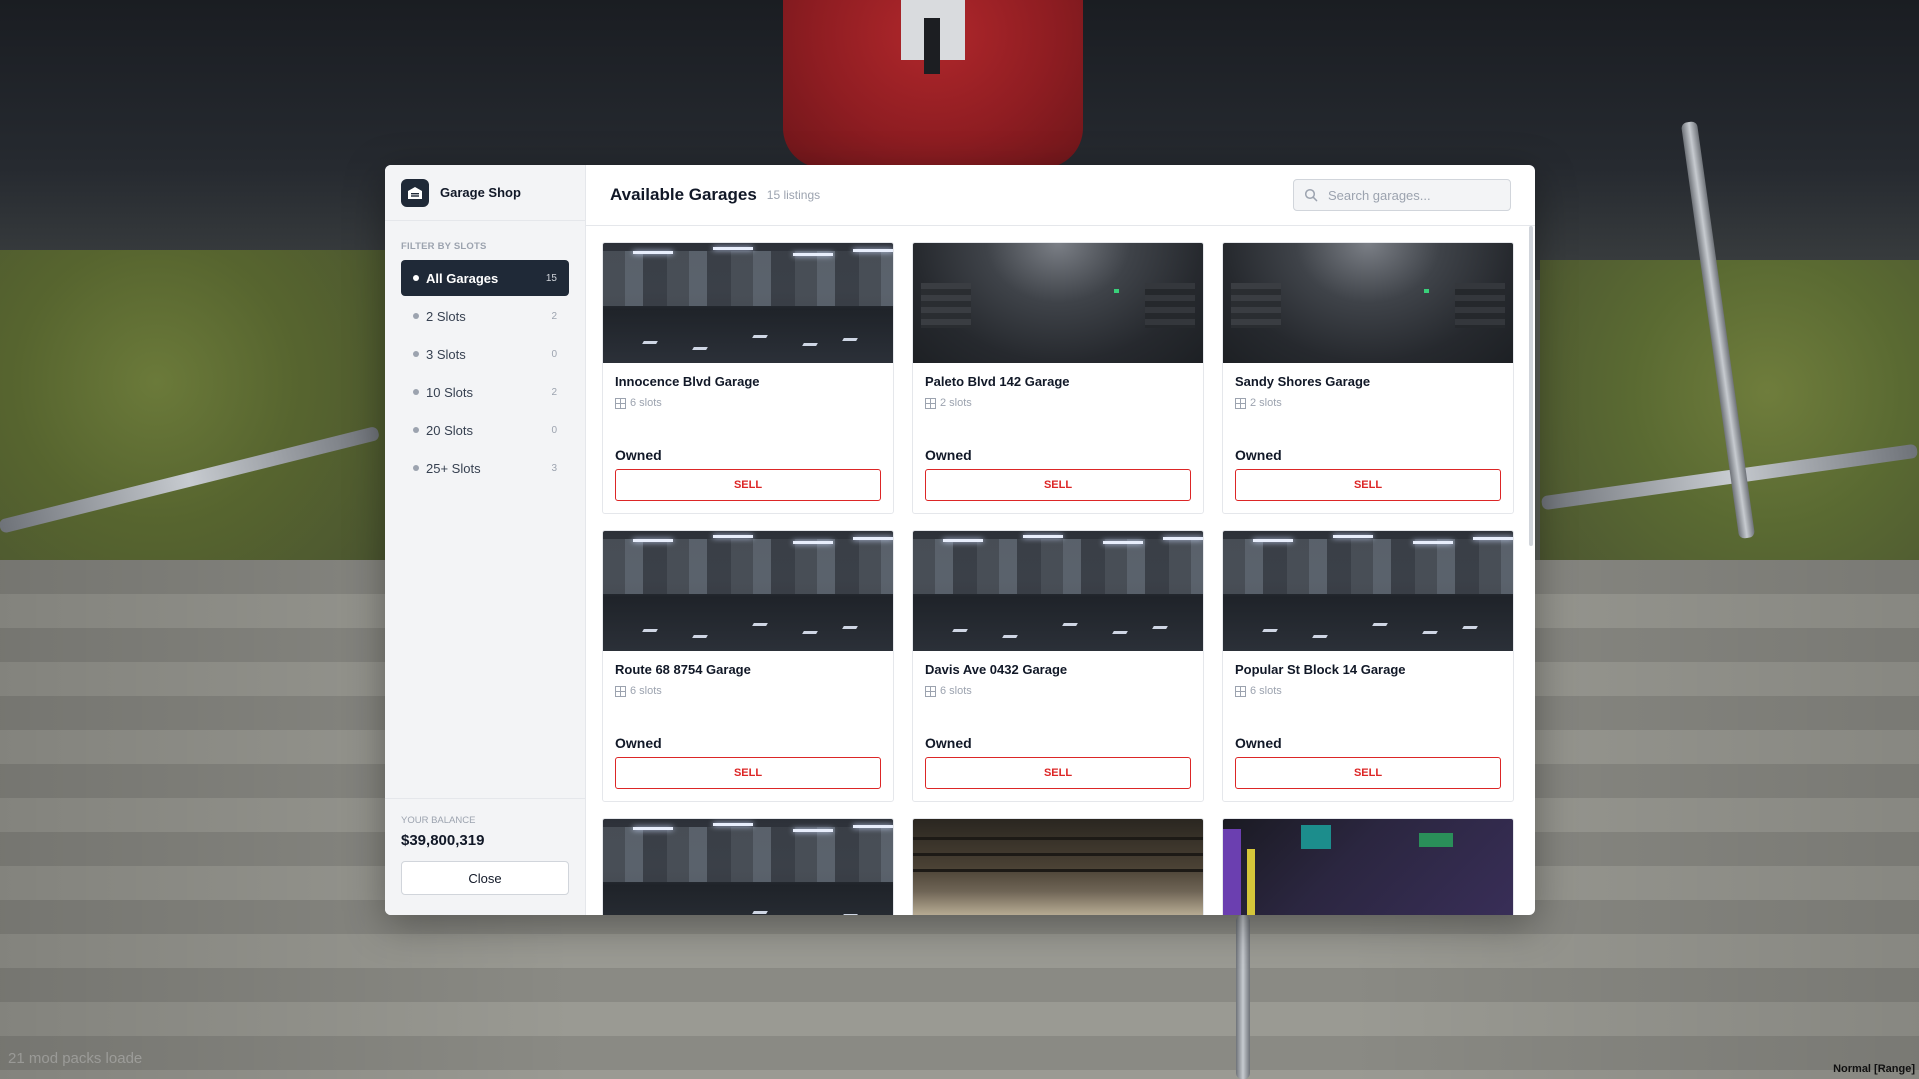  I want to click on garage-card: Paleto Blvd 142 Garage 2 slots Owned SELL, so click(1058, 378).